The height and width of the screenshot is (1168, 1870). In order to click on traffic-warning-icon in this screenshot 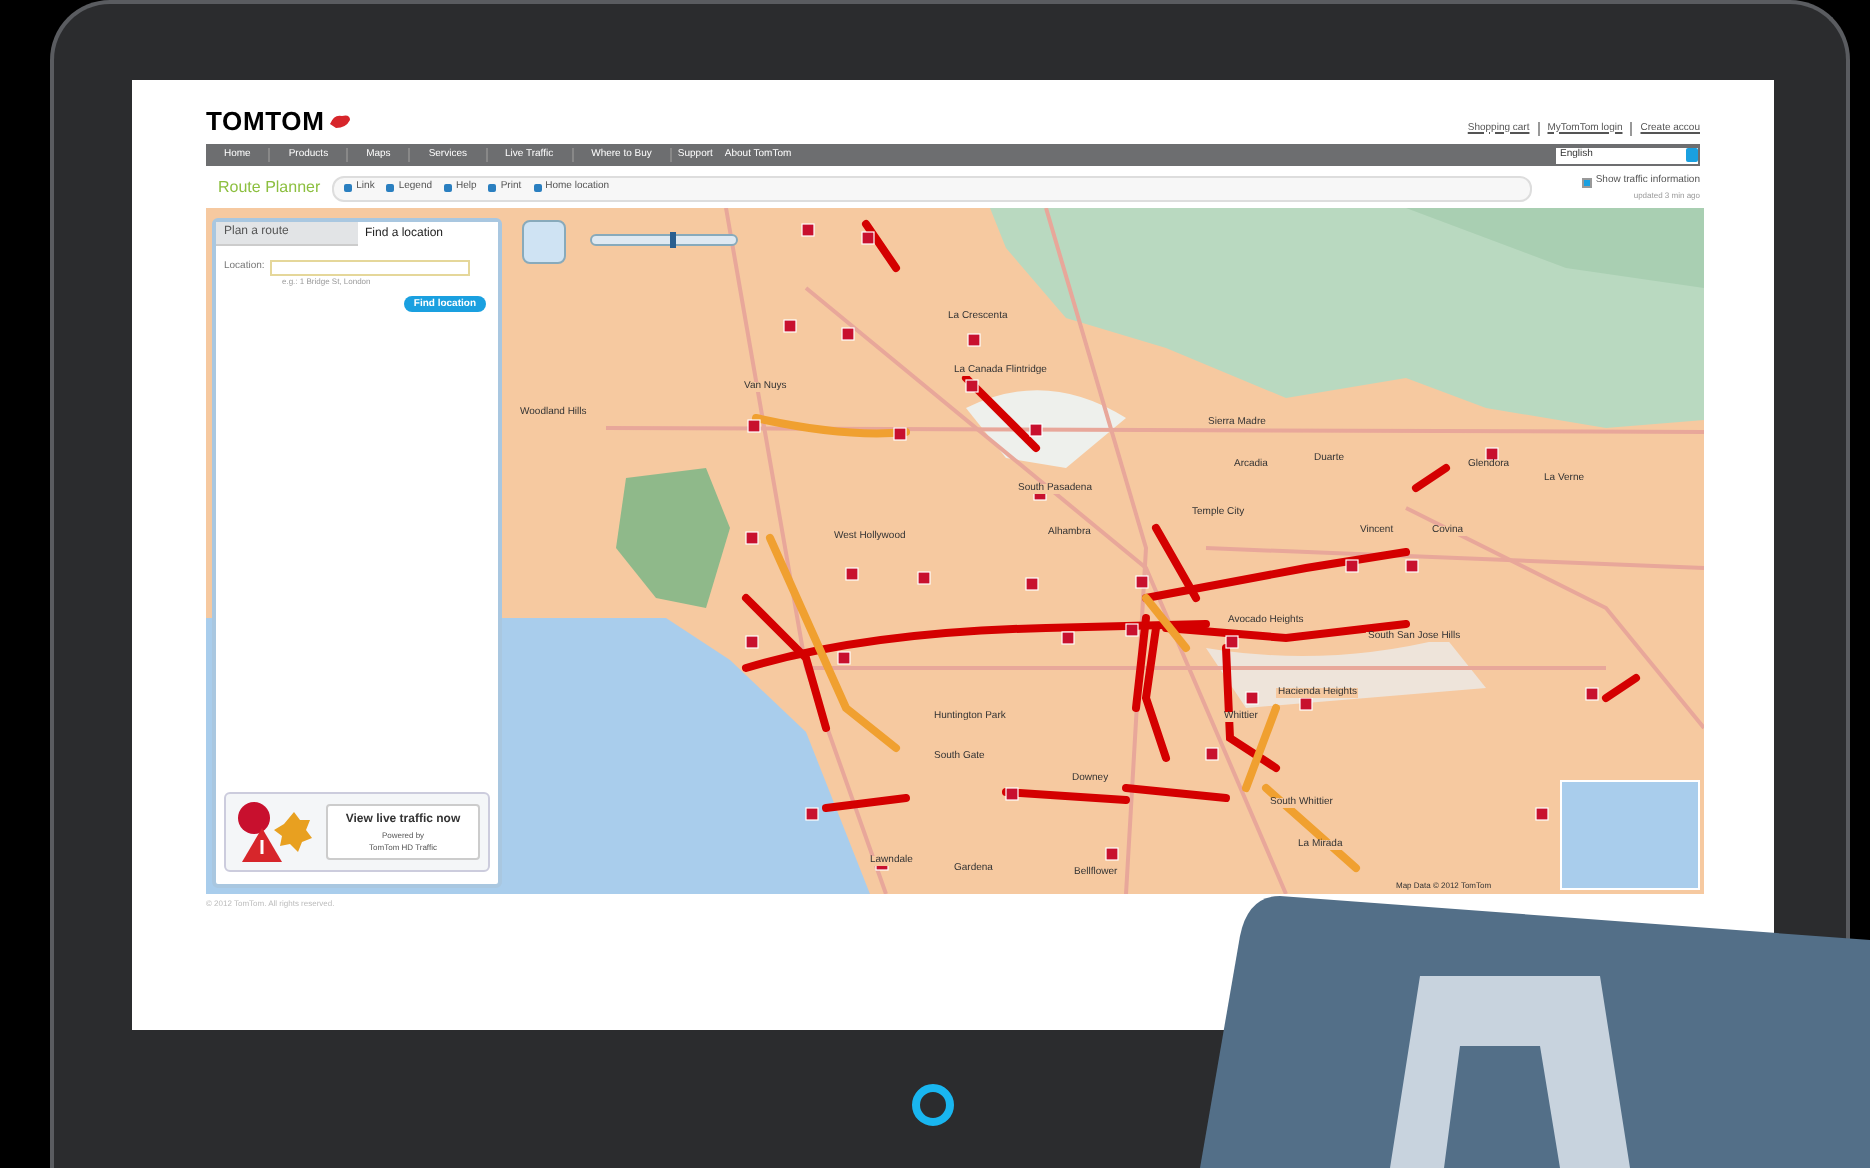, I will do `click(276, 832)`.